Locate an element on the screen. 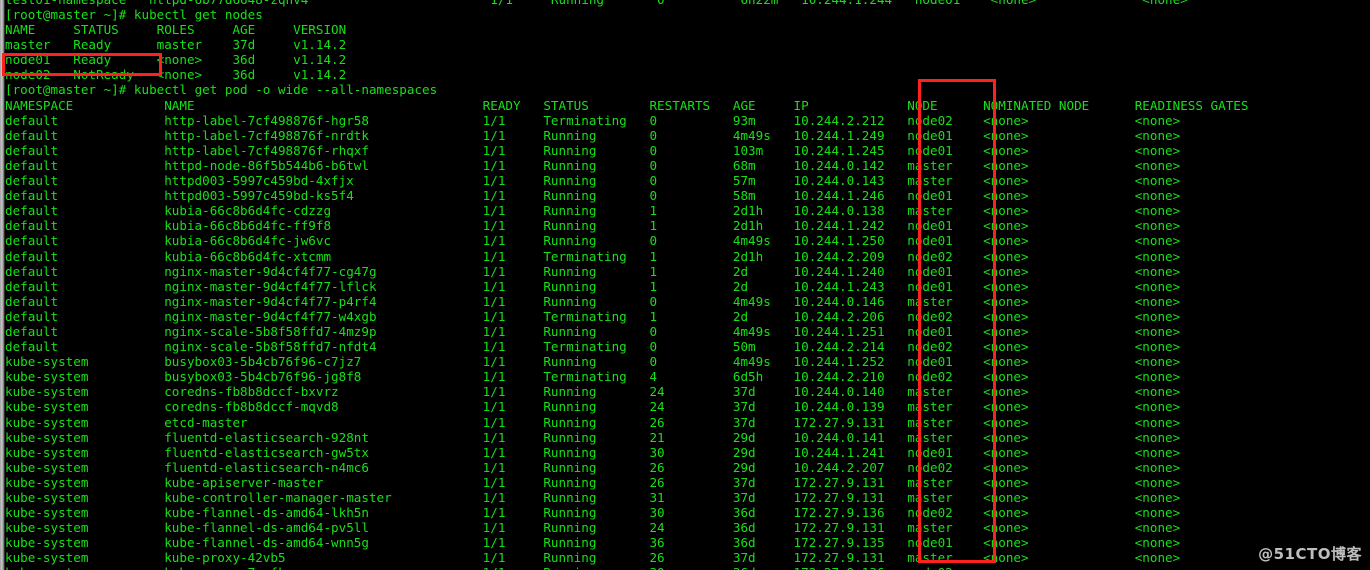  command-text-get-pods: kubectl get pod -o wide --all-namespaces is located at coordinates (285, 90).